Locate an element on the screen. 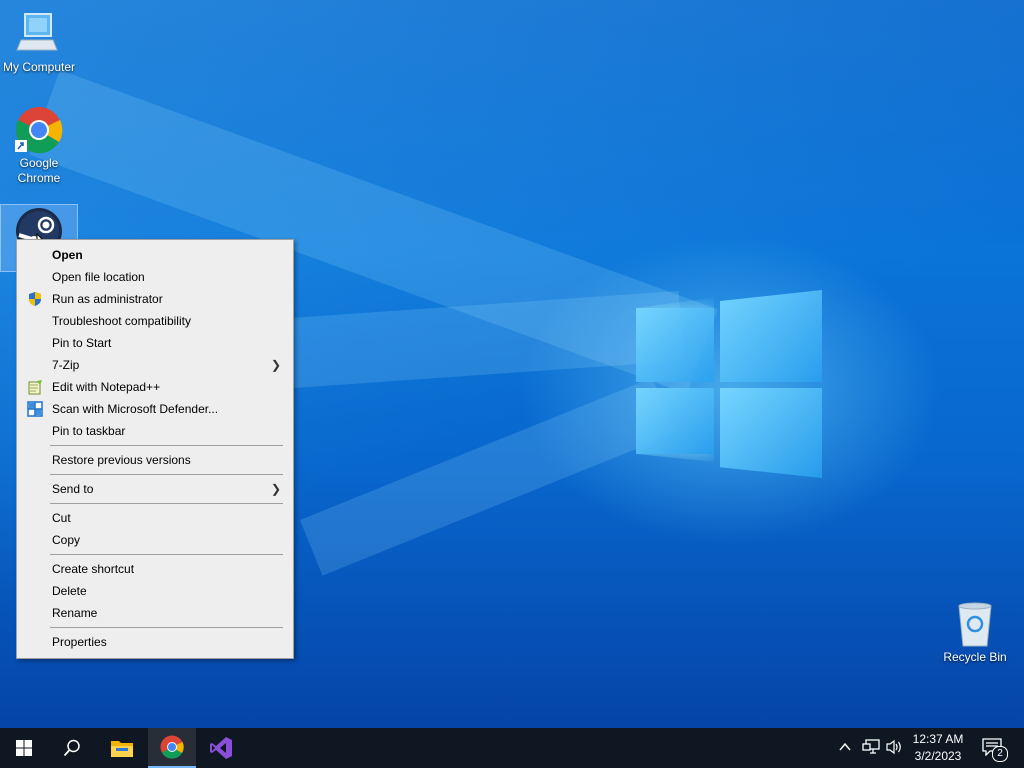 This screenshot has width=1024, height=768. desktop-icon-label: Recycle Bin is located at coordinates (975, 657).